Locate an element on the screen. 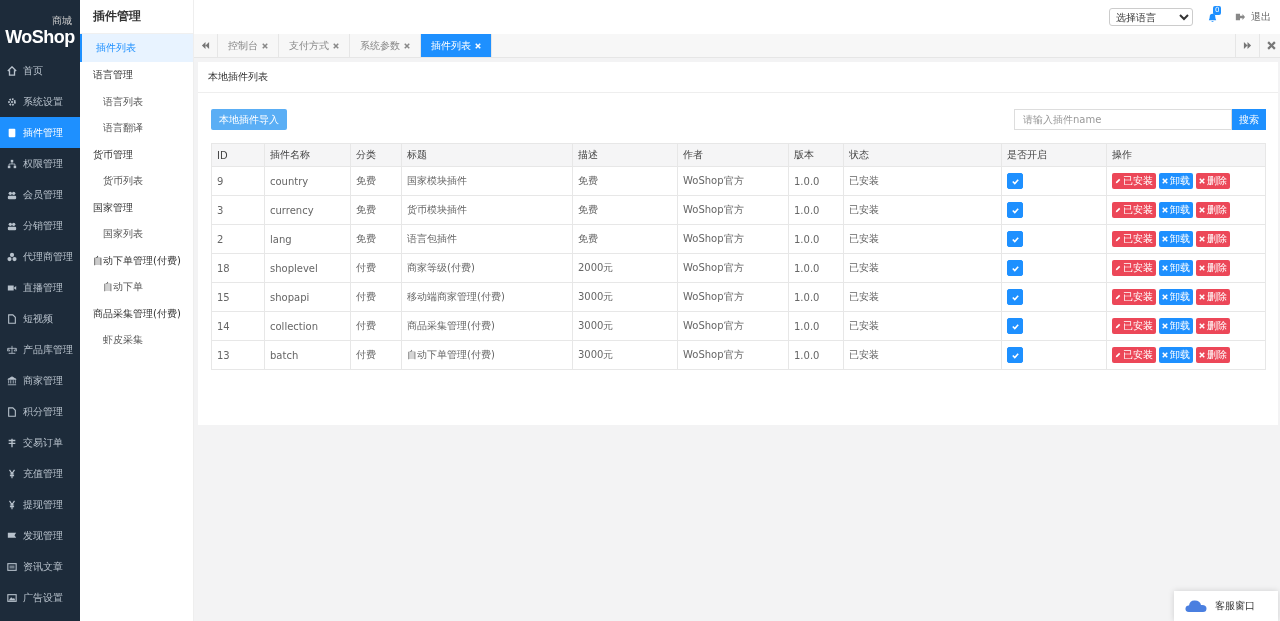  sidebar-item: 短视频 is located at coordinates (40, 318).